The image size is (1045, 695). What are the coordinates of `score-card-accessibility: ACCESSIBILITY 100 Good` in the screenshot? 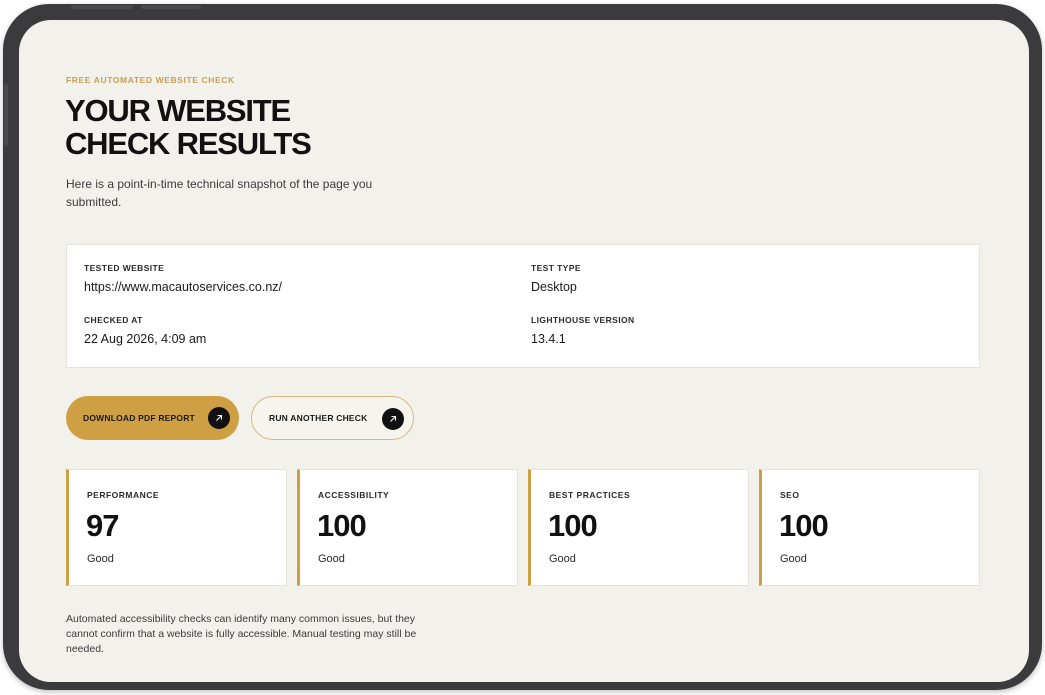 It's located at (407, 527).